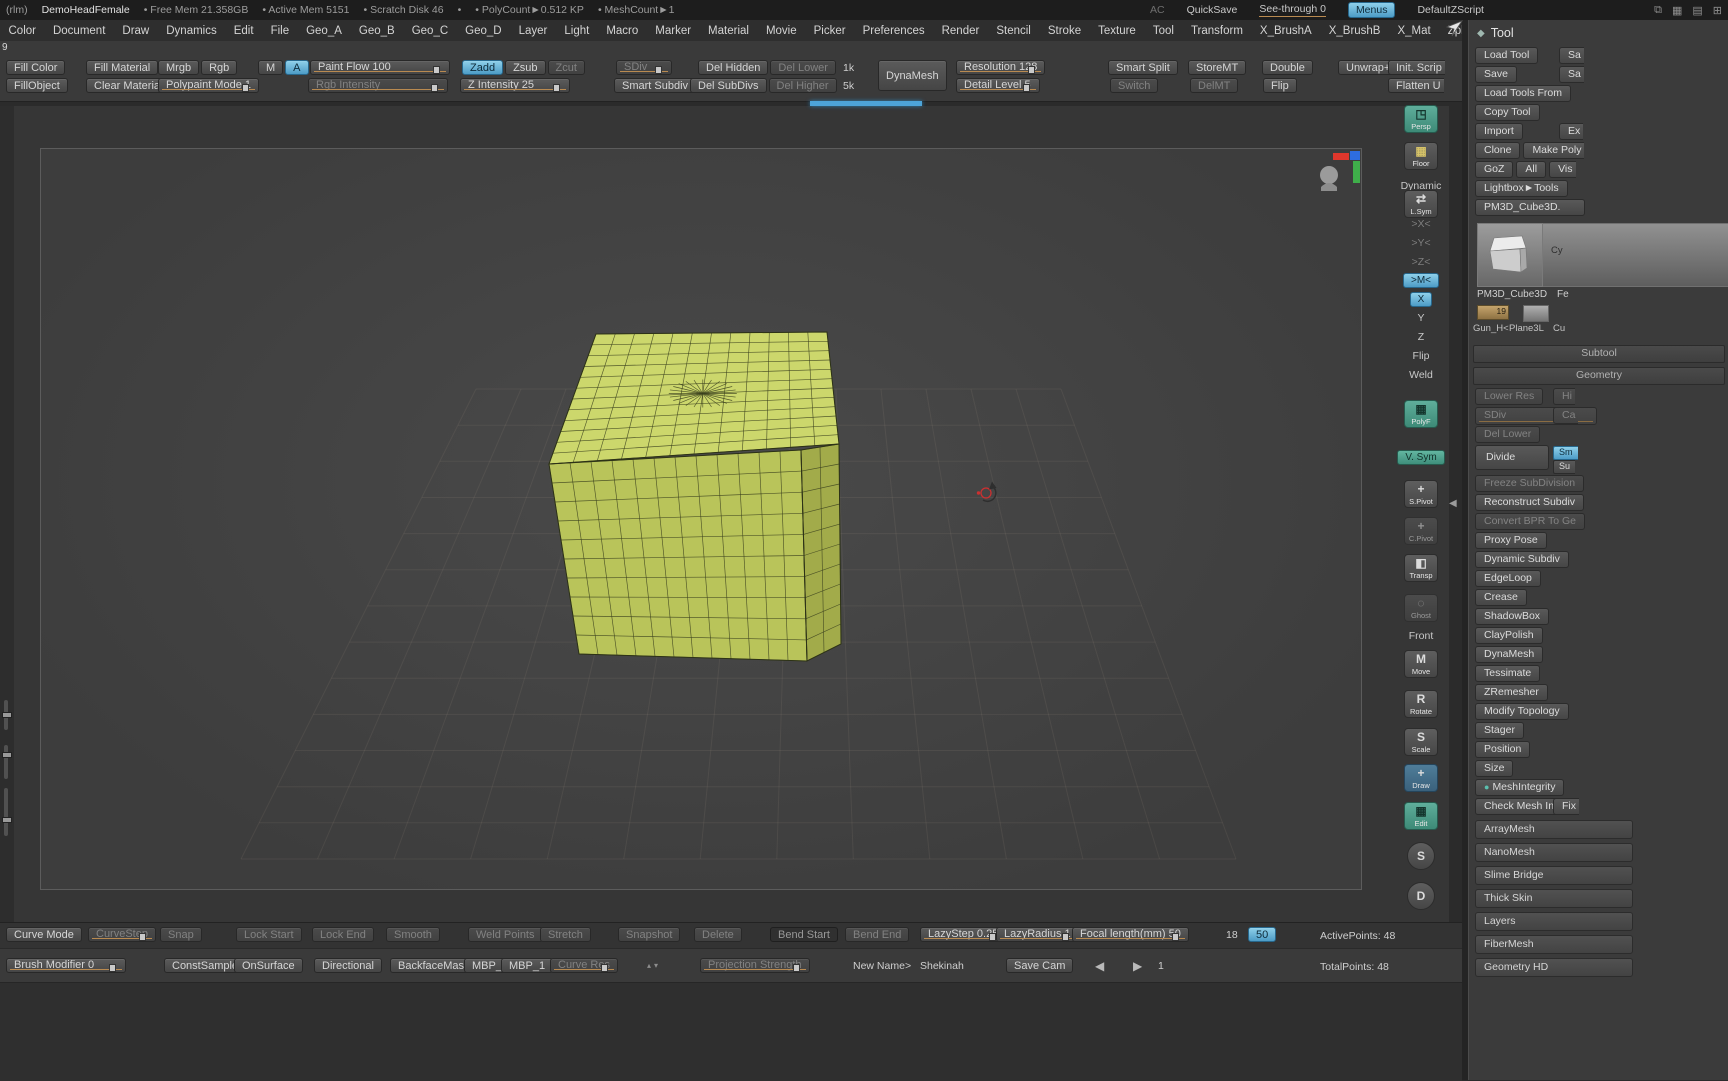 The width and height of the screenshot is (1728, 1081). I want to click on tool-button-make-poly: Make Poly, so click(1554, 150).